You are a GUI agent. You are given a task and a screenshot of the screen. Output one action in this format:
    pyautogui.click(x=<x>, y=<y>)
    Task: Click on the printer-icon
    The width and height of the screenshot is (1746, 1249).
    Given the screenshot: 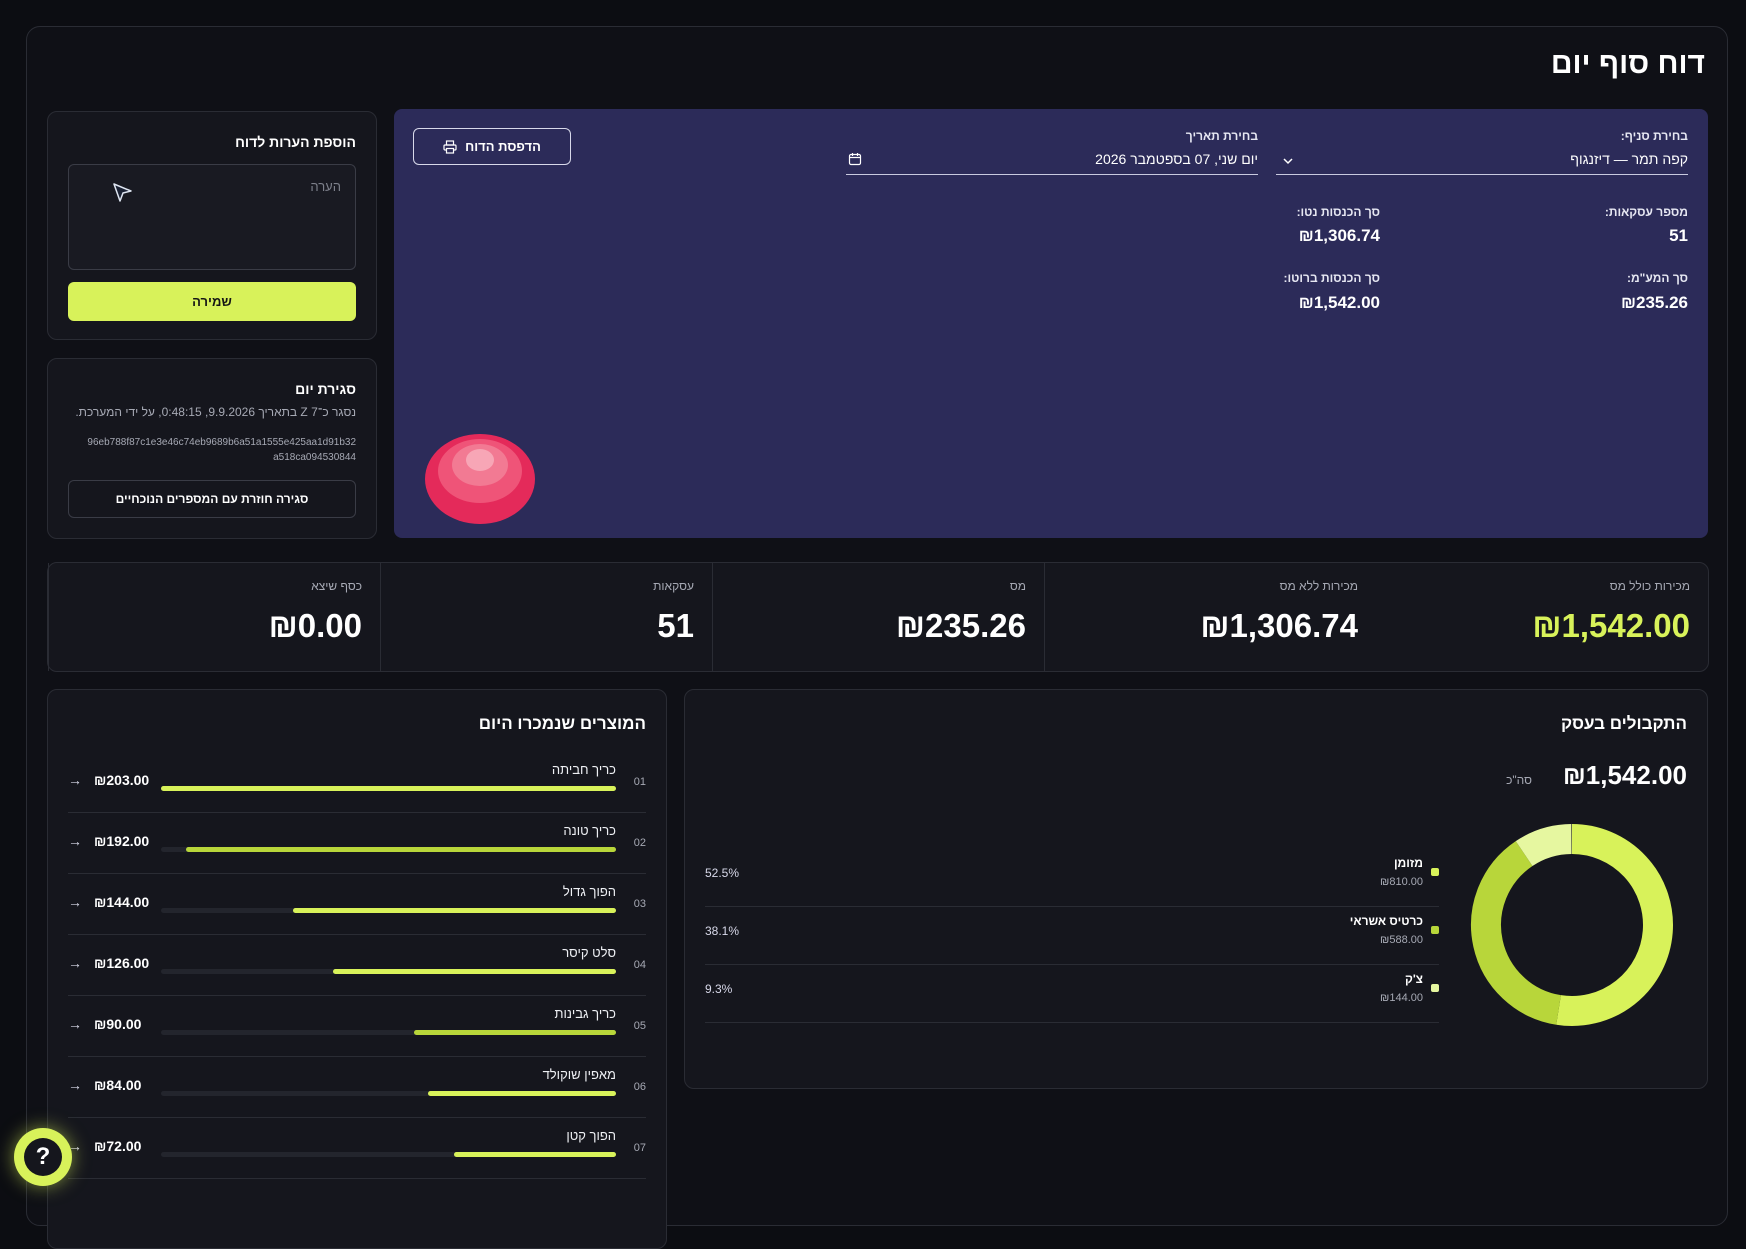 What is the action you would take?
    pyautogui.click(x=450, y=146)
    